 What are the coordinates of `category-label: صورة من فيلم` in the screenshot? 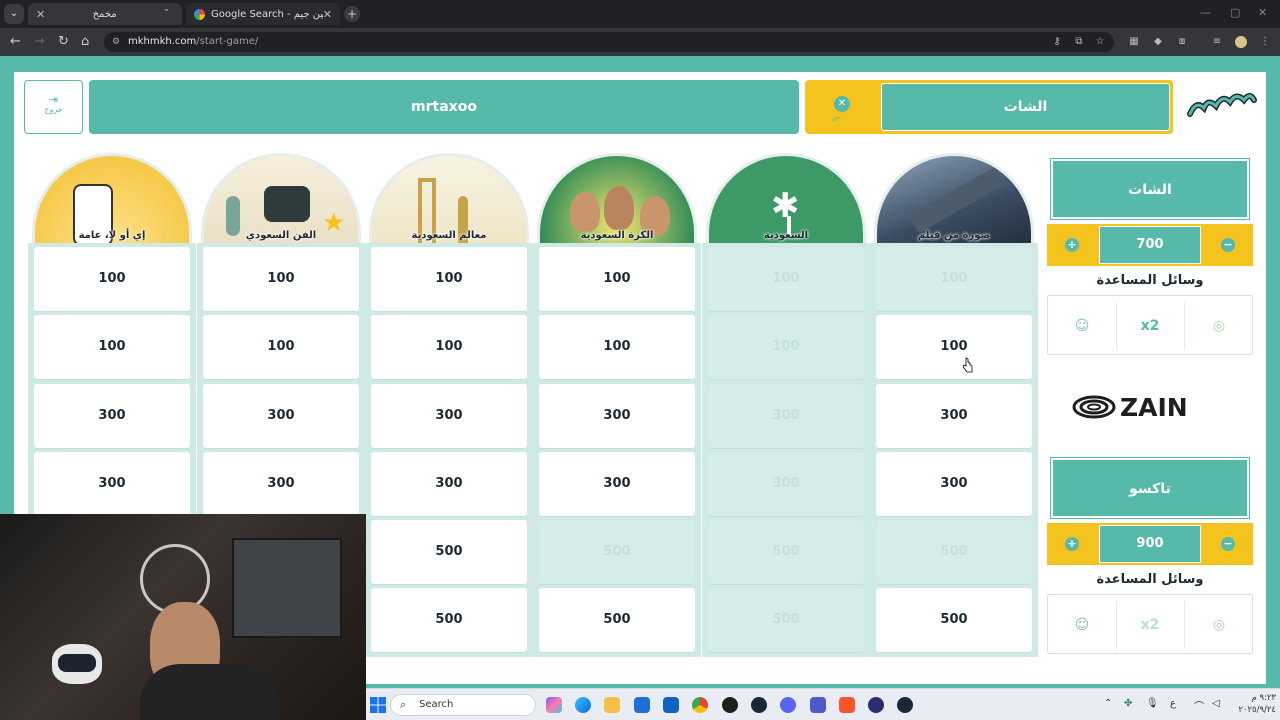 It's located at (954, 235).